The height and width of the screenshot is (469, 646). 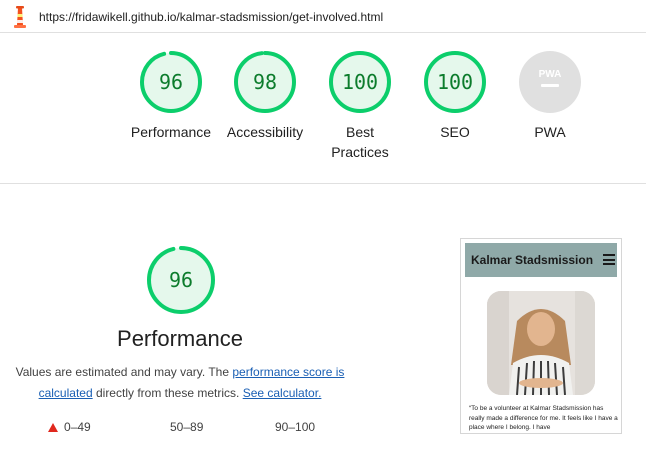 What do you see at coordinates (550, 132) in the screenshot?
I see `gauge-label: PWA` at bounding box center [550, 132].